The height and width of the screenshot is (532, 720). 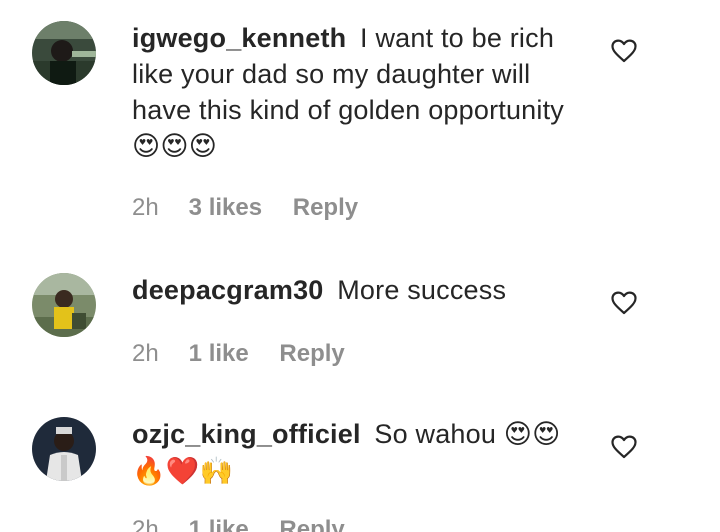 I want to click on comment-username: deepacgram30, so click(x=228, y=290).